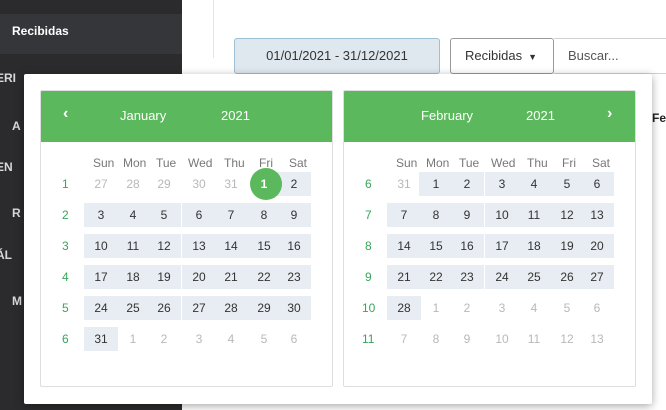 This screenshot has width=666, height=410. Describe the element at coordinates (264, 184) in the screenshot. I see `calendar-day-selected: 1` at that location.